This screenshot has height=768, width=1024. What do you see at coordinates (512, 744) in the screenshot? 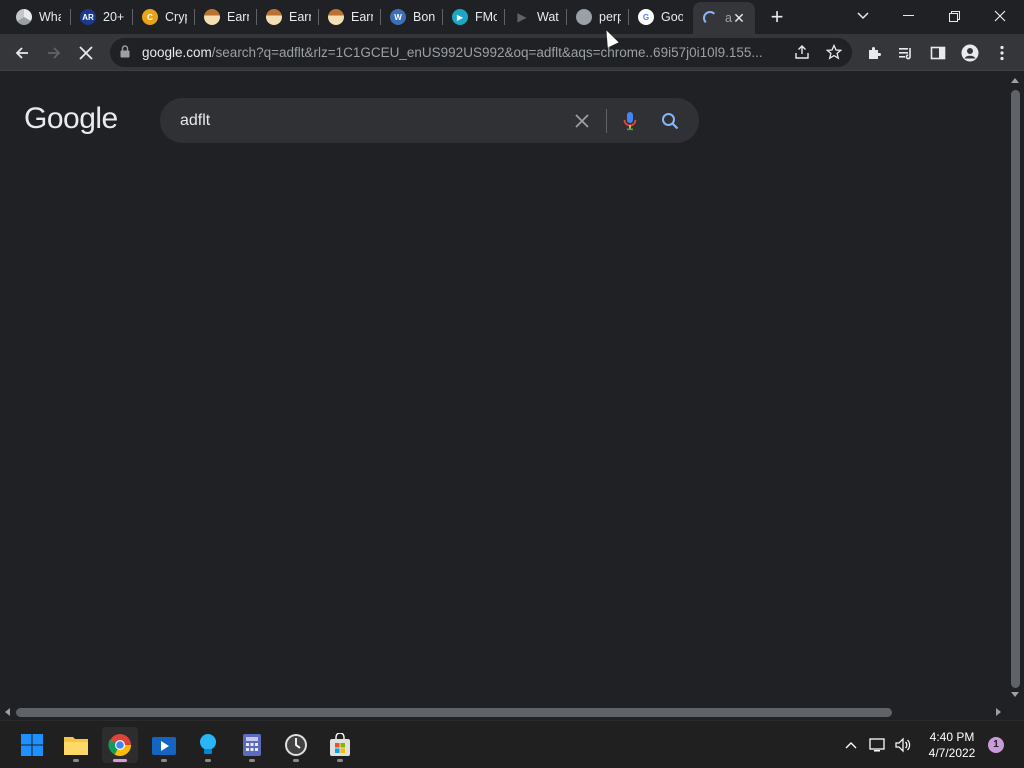
I see `windows-taskbar: 4:40 PM 4/7/2022 1` at bounding box center [512, 744].